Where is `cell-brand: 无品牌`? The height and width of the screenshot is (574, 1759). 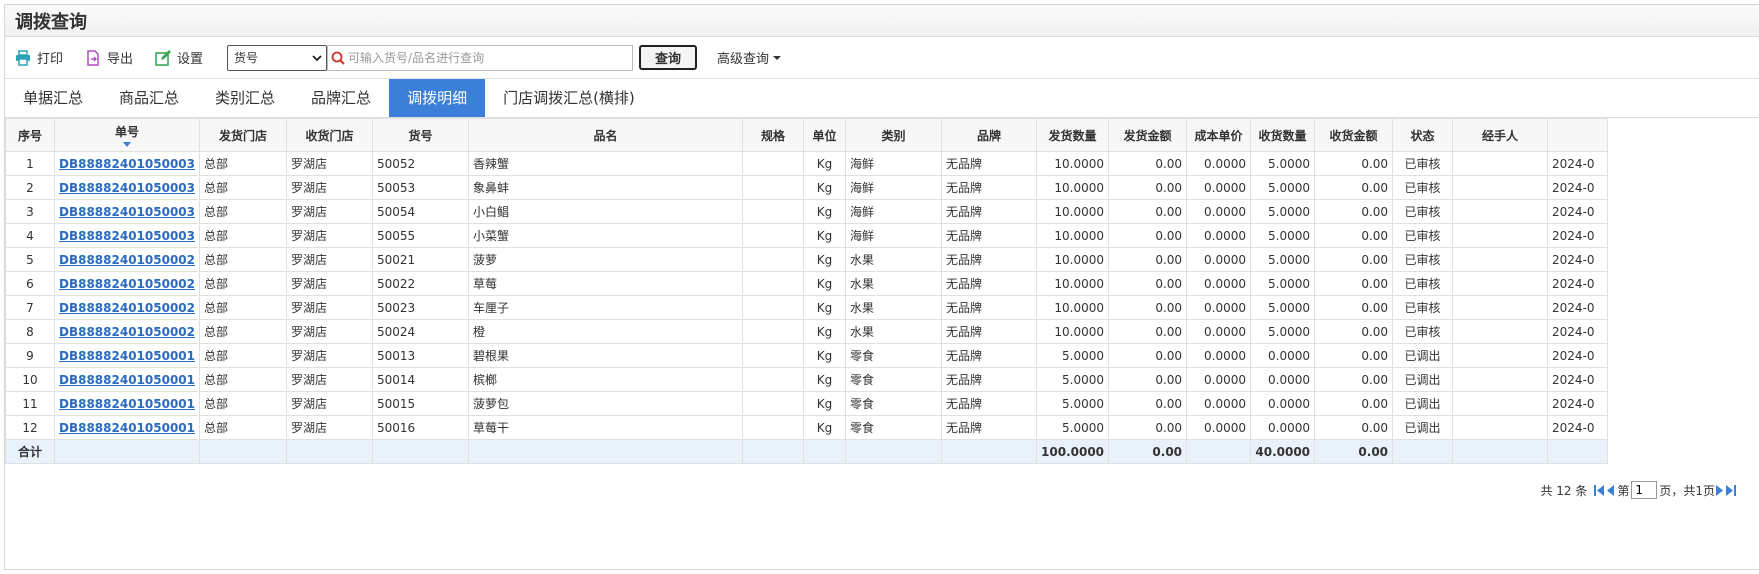
cell-brand: 无品牌 is located at coordinates (989, 331).